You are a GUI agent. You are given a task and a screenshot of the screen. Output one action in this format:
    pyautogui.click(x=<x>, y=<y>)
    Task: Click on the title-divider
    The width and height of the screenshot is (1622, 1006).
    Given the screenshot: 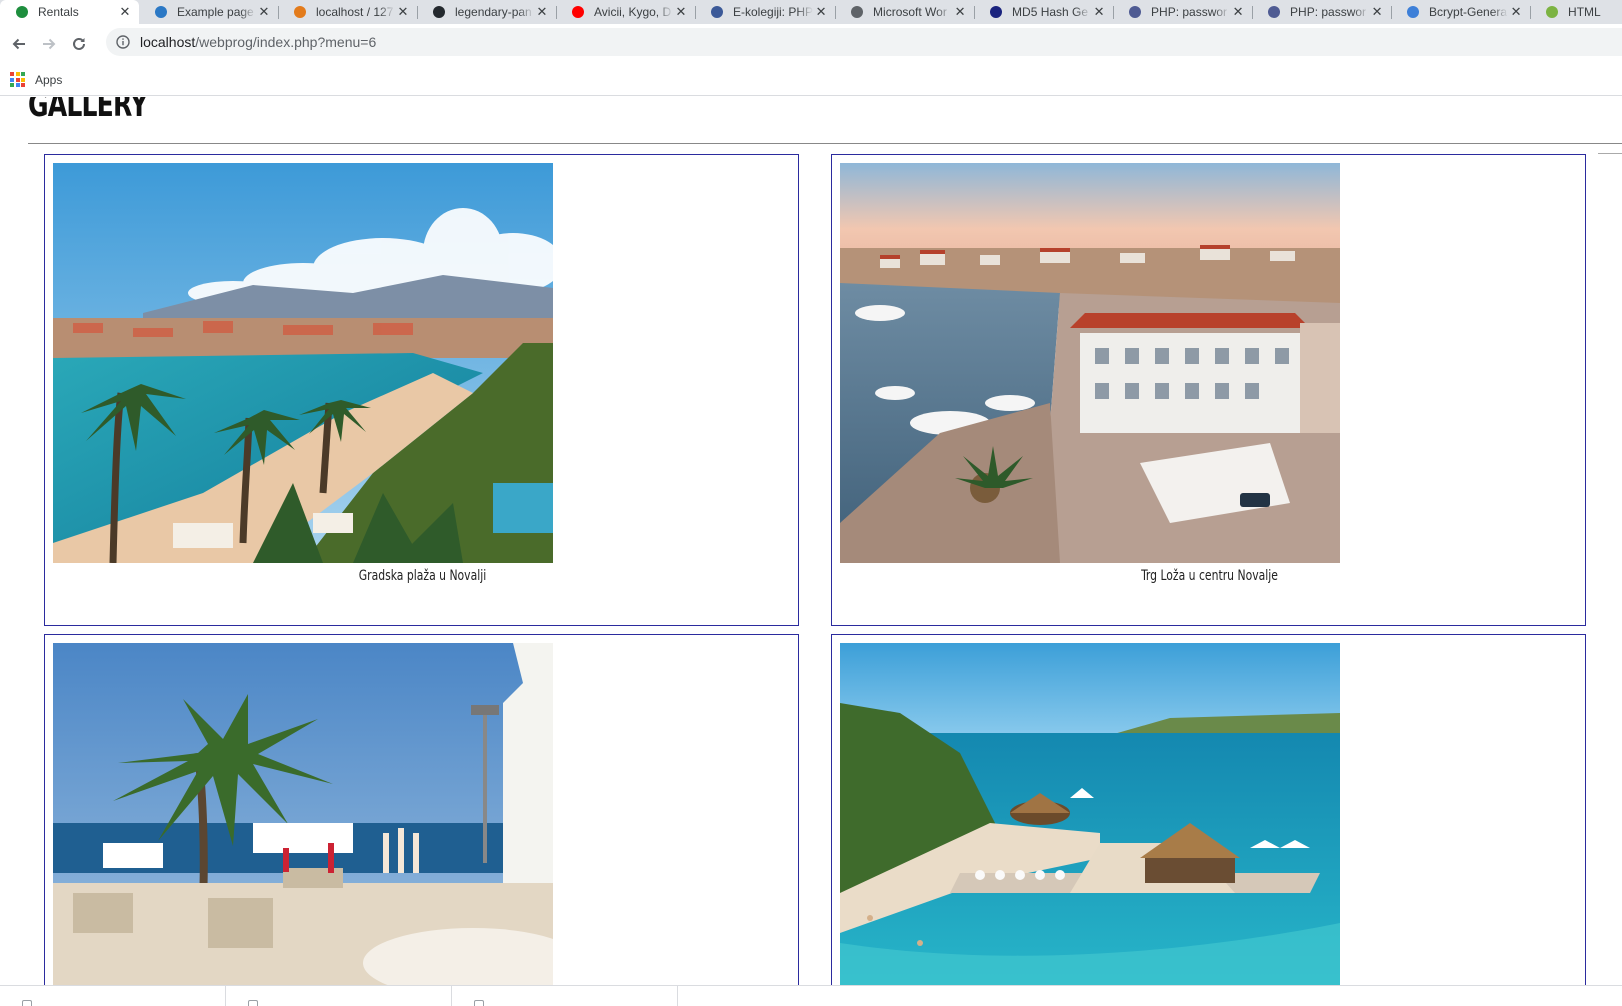 What is the action you would take?
    pyautogui.click(x=825, y=143)
    